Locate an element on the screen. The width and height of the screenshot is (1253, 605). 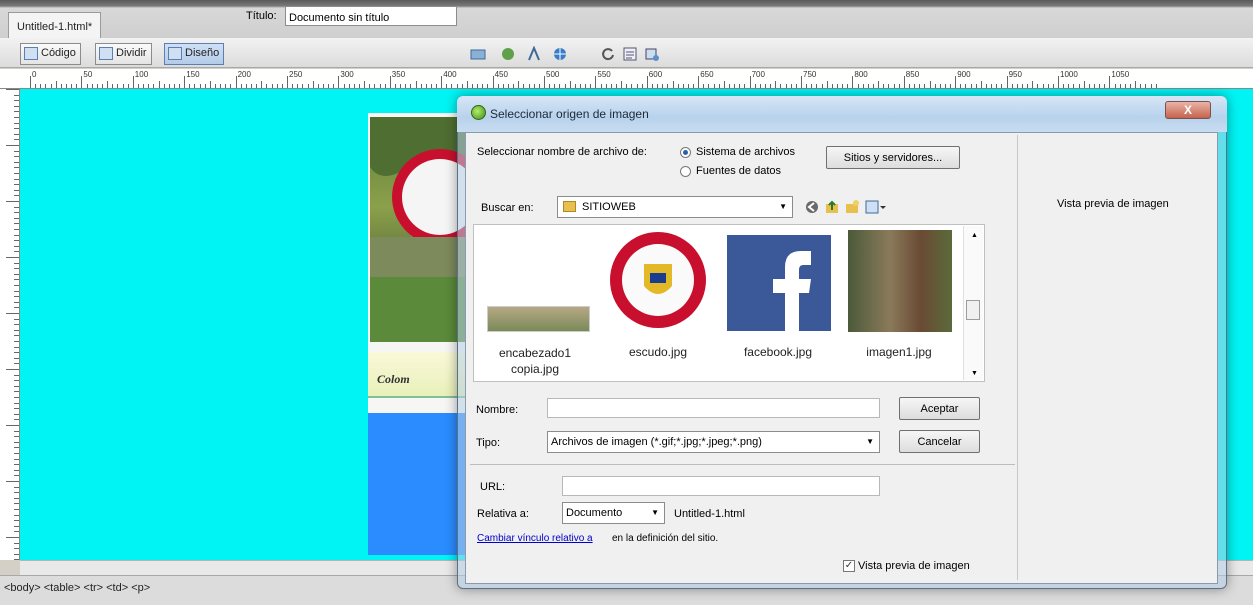
file-thumb-facebook is located at coordinates (779, 283).